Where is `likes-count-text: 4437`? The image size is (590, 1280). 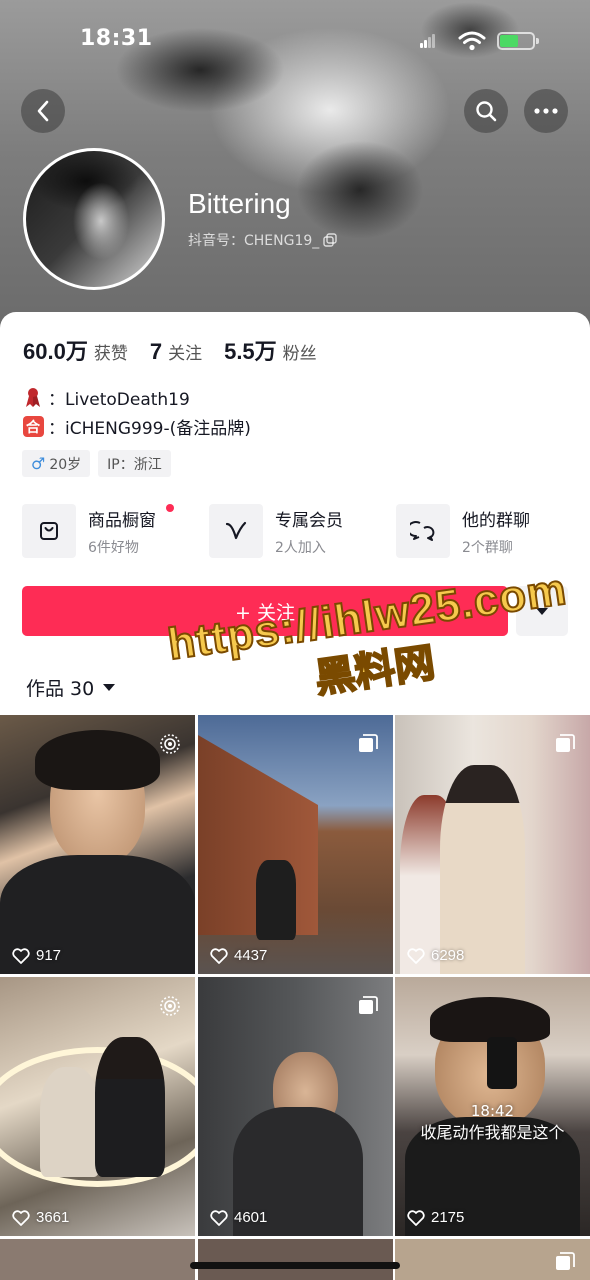
likes-count-text: 4437 is located at coordinates (251, 955).